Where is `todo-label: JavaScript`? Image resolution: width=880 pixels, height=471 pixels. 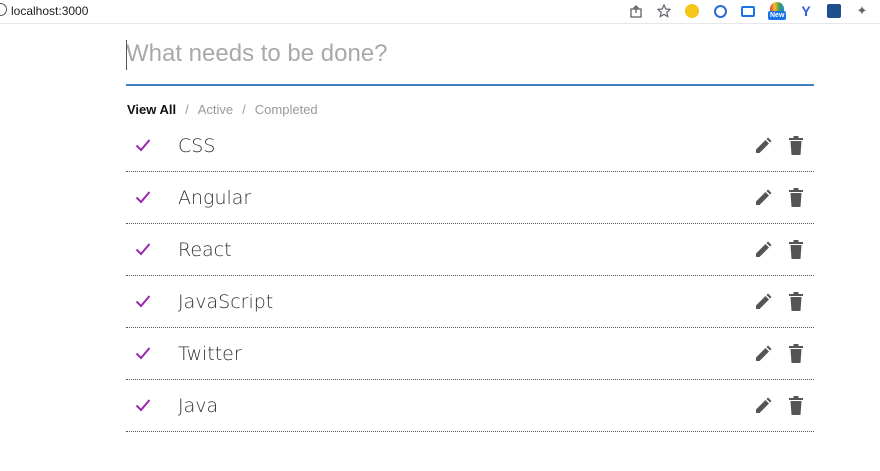
todo-label: JavaScript is located at coordinates (226, 302).